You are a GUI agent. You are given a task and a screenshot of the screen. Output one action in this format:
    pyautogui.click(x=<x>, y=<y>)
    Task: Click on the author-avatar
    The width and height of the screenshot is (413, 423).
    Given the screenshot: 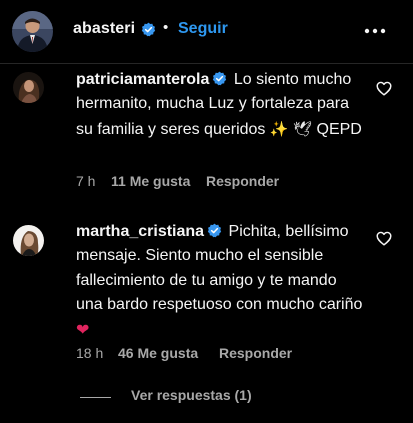 What is the action you would take?
    pyautogui.click(x=32, y=31)
    